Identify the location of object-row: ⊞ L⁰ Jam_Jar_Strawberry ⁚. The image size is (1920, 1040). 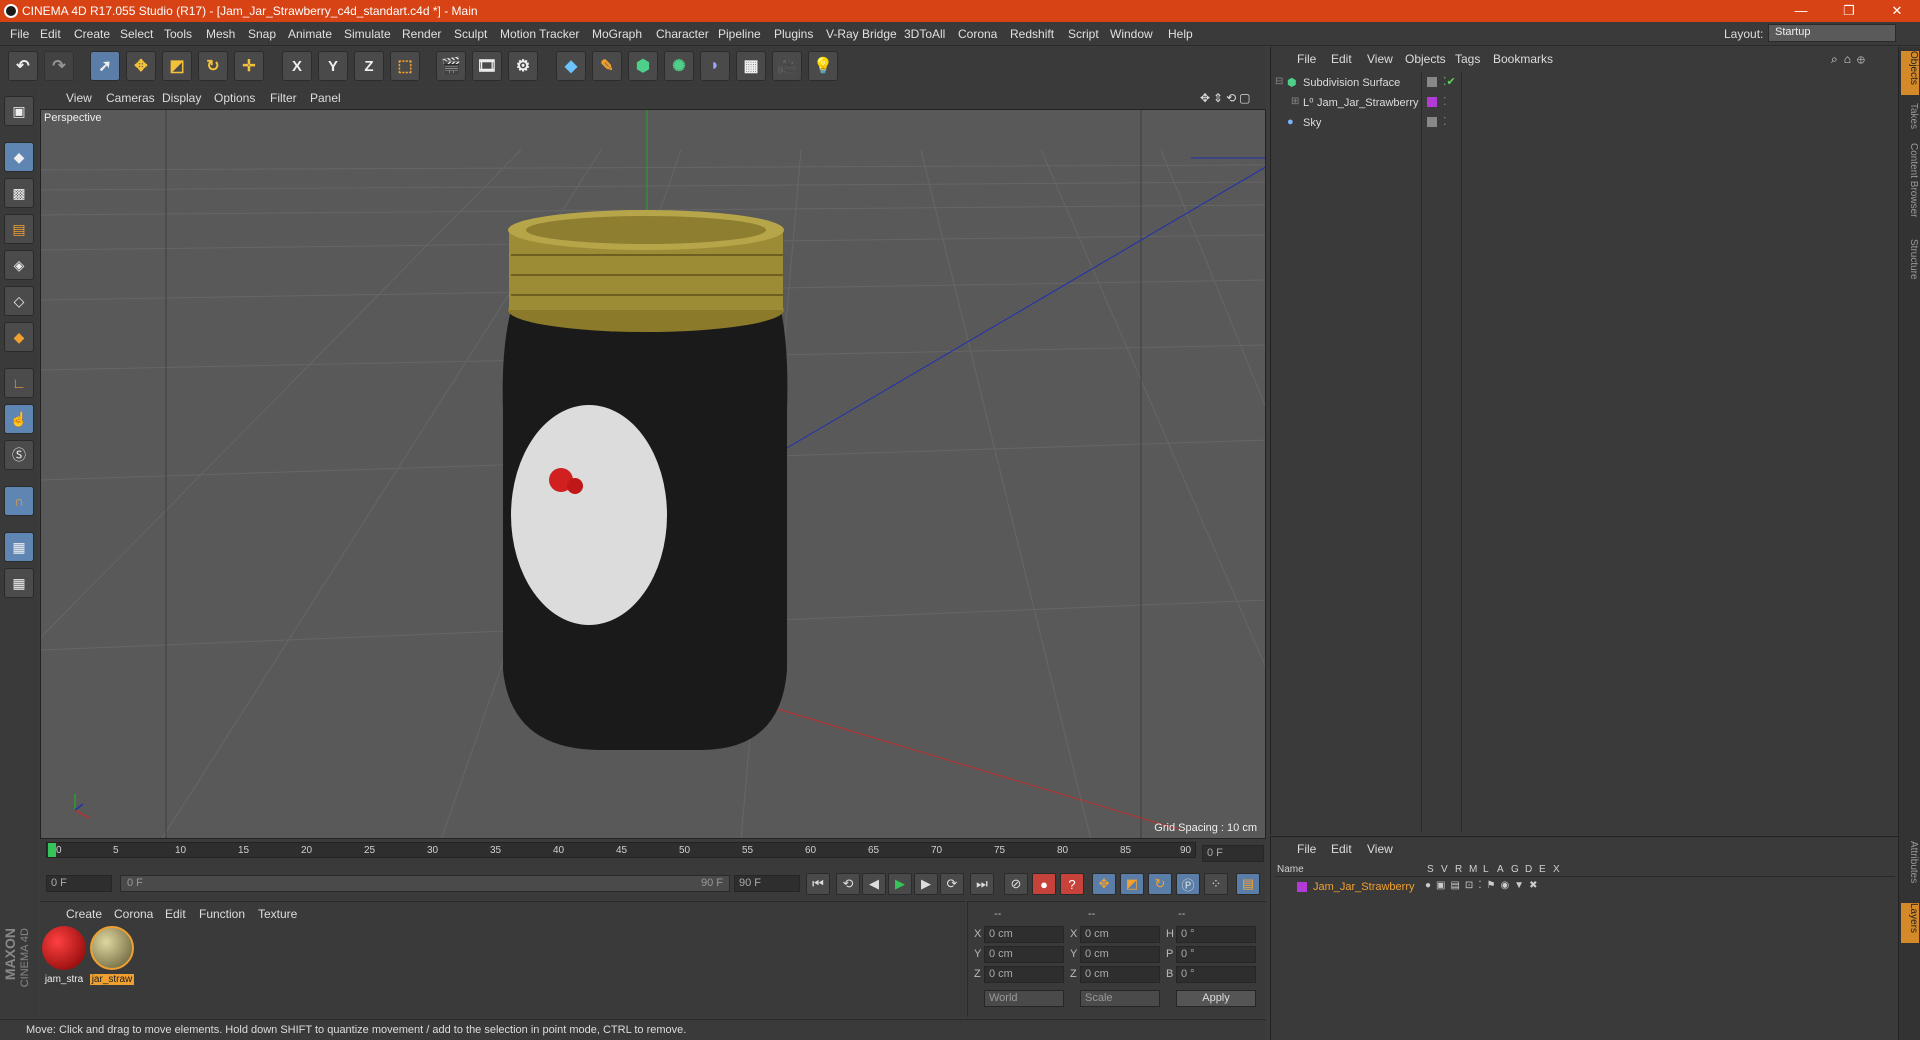
(1585, 103).